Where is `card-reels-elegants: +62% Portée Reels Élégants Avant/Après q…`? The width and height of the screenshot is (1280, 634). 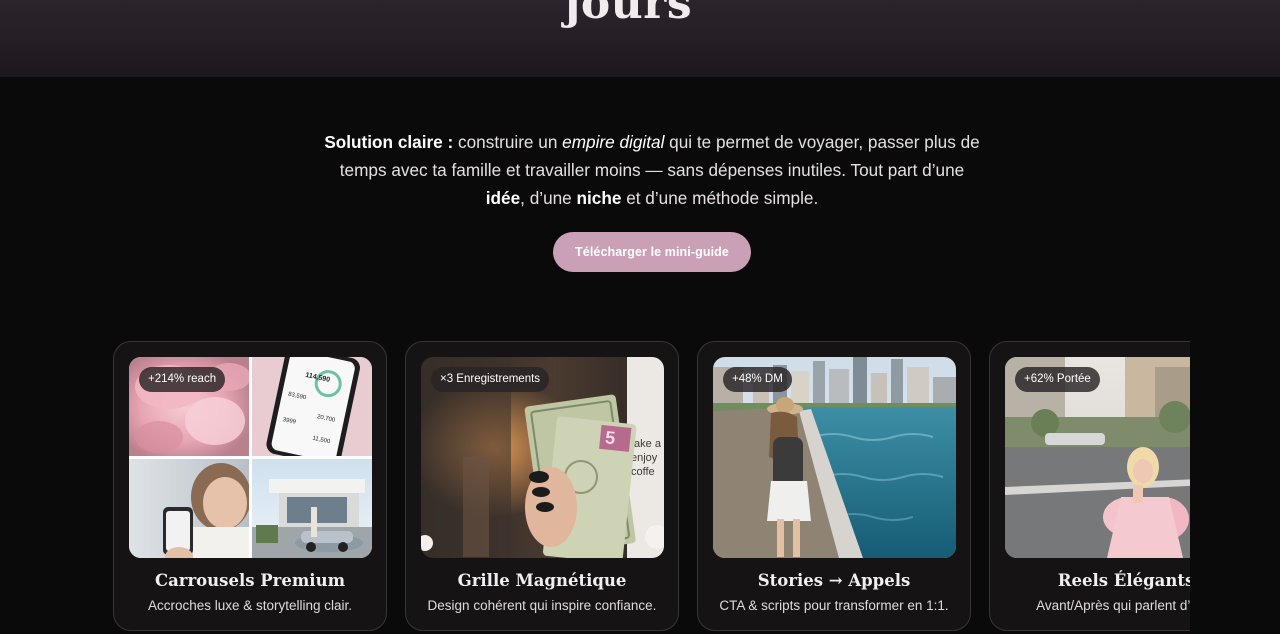 card-reels-elegants: +62% Portée Reels Élégants Avant/Après q… is located at coordinates (1089, 486).